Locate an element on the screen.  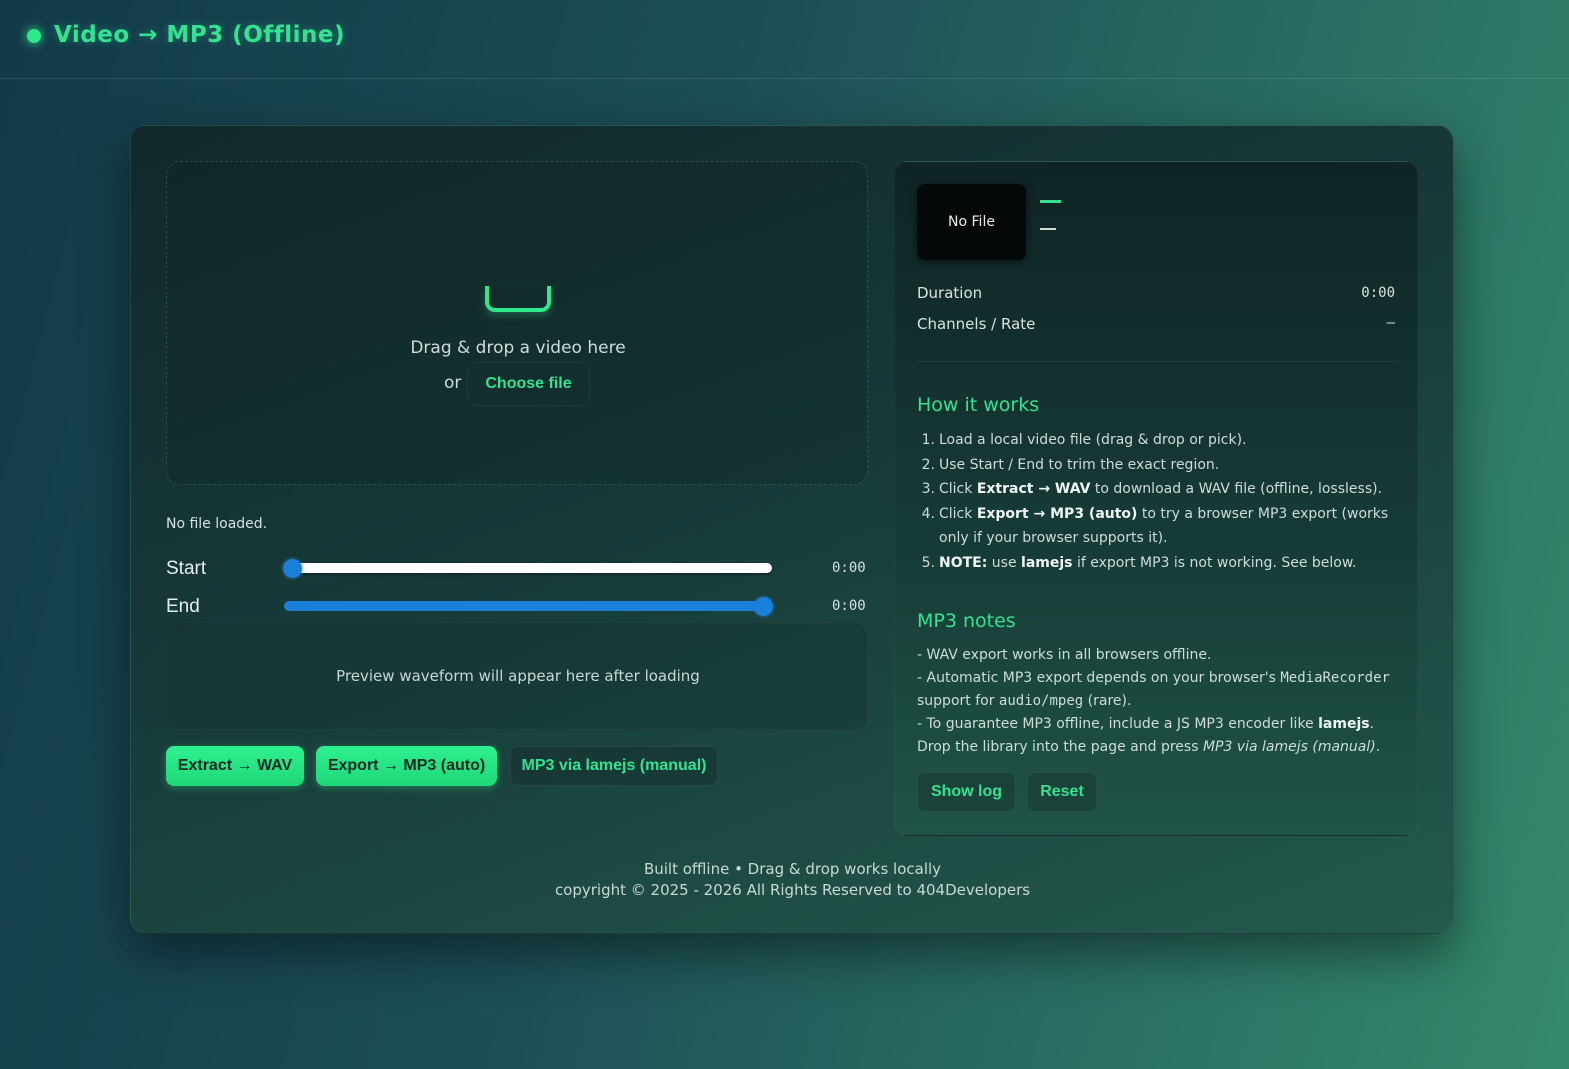
export-mp3-button: Export → MP3 (auto) is located at coordinates (406, 766).